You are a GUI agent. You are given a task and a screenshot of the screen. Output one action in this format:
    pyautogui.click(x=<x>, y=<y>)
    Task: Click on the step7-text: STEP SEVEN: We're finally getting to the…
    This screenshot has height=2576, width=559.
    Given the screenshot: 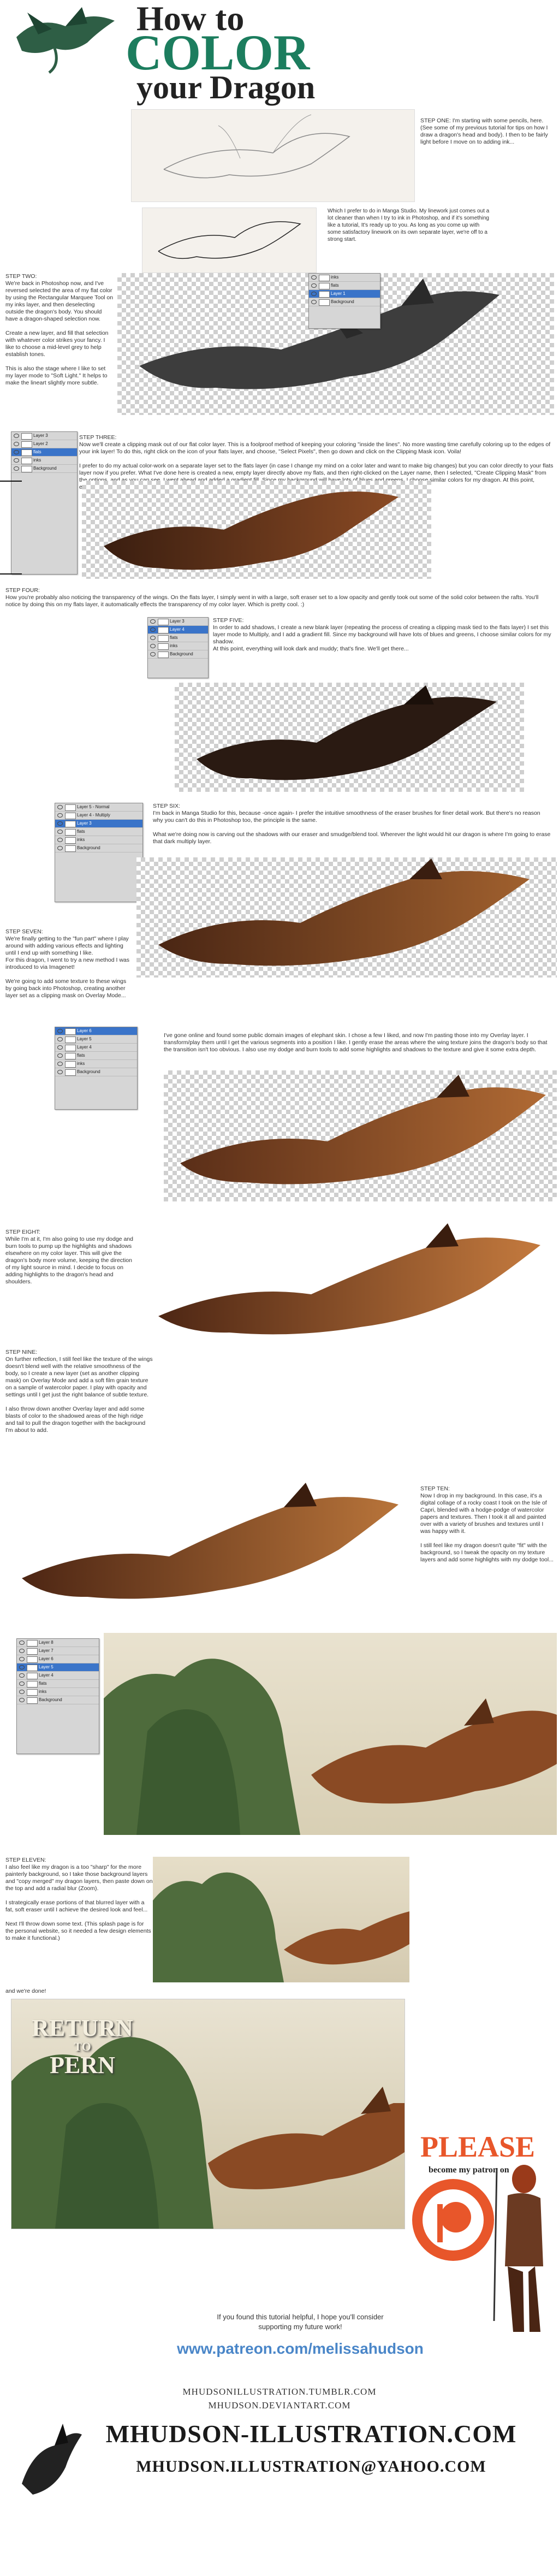 What is the action you would take?
    pyautogui.click(x=67, y=963)
    